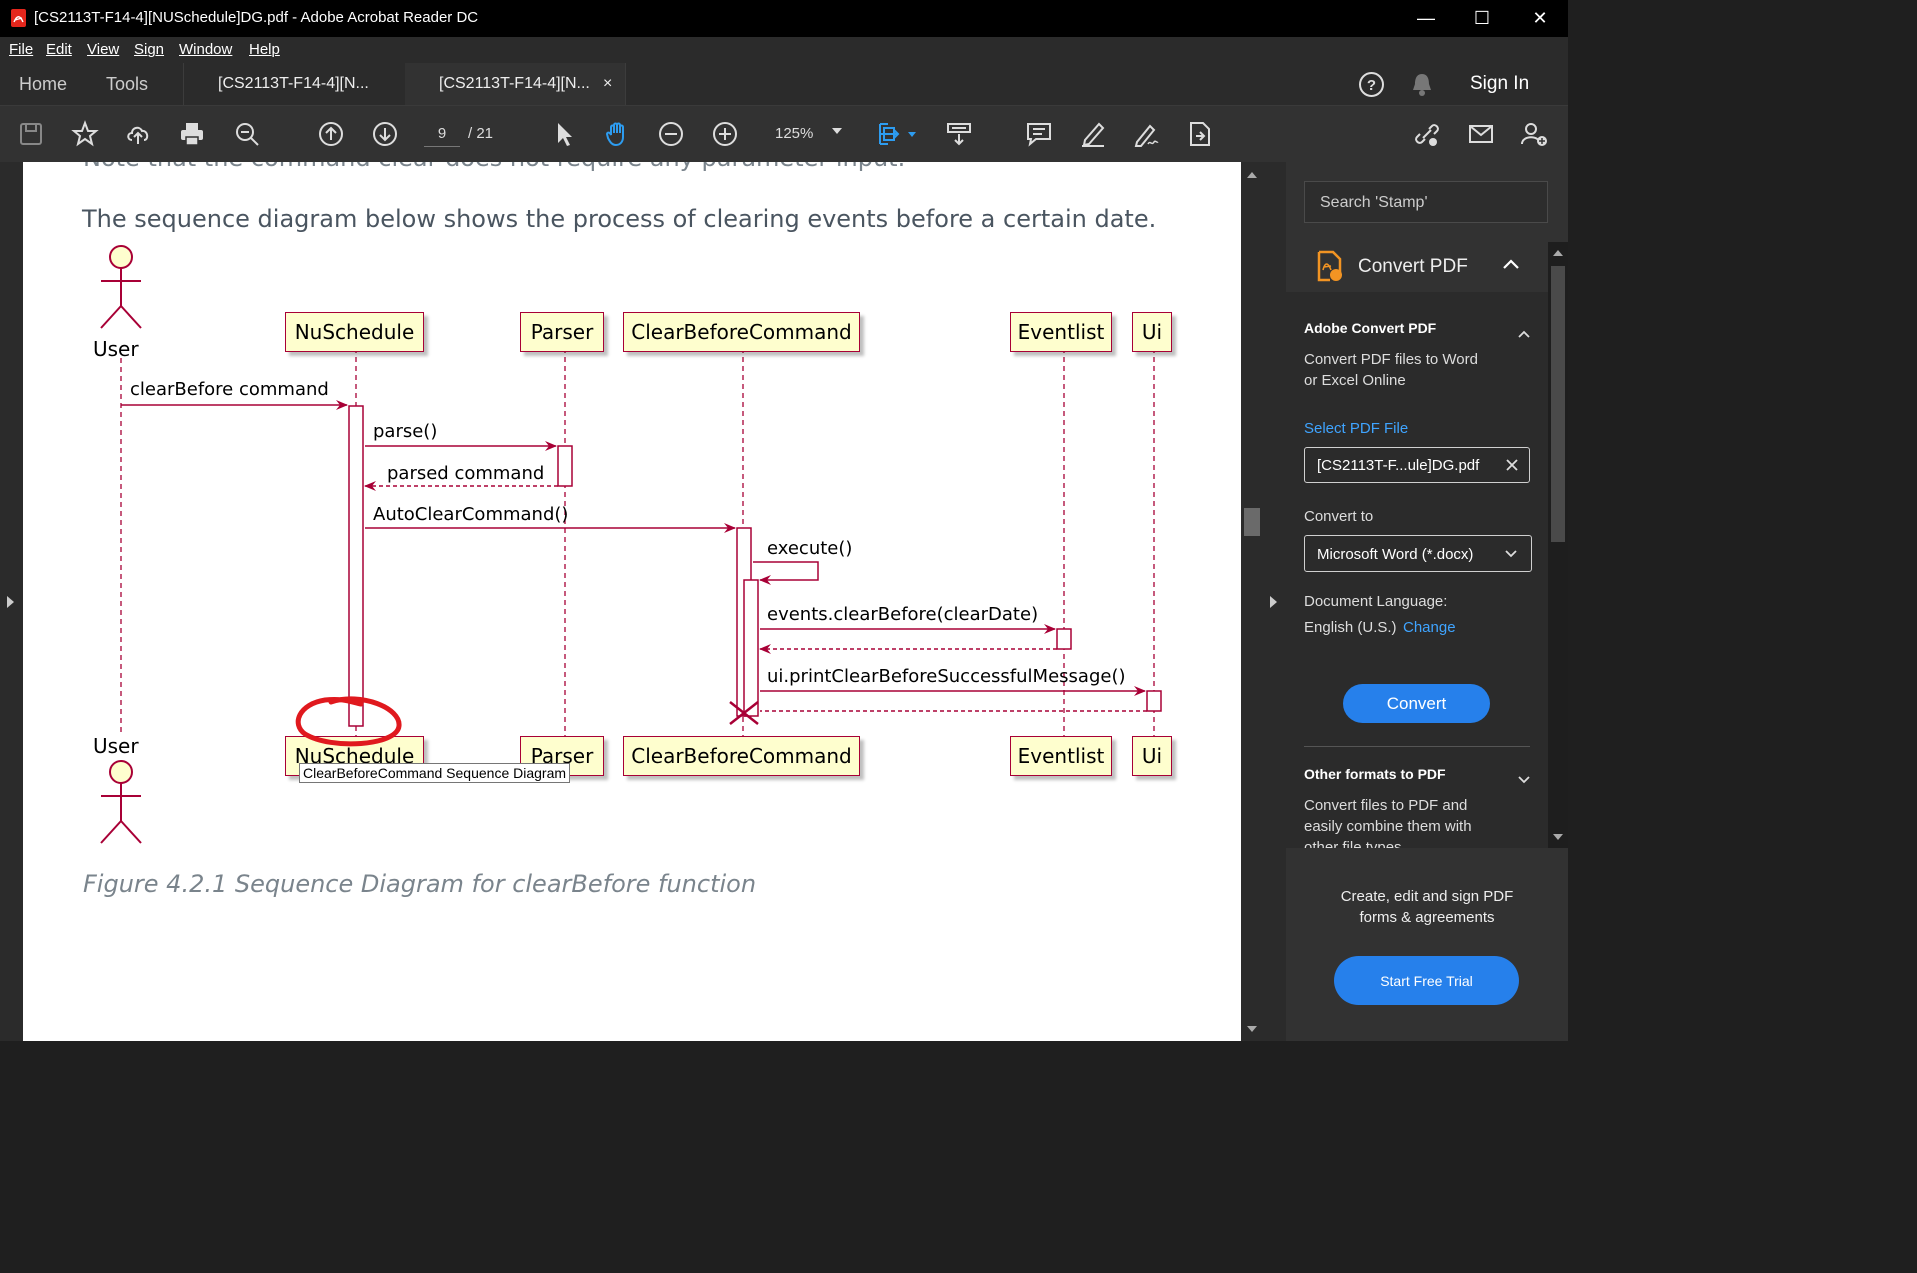 The height and width of the screenshot is (1273, 1917). Describe the element at coordinates (1540, 18) in the screenshot. I see `close-window-button: ✕` at that location.